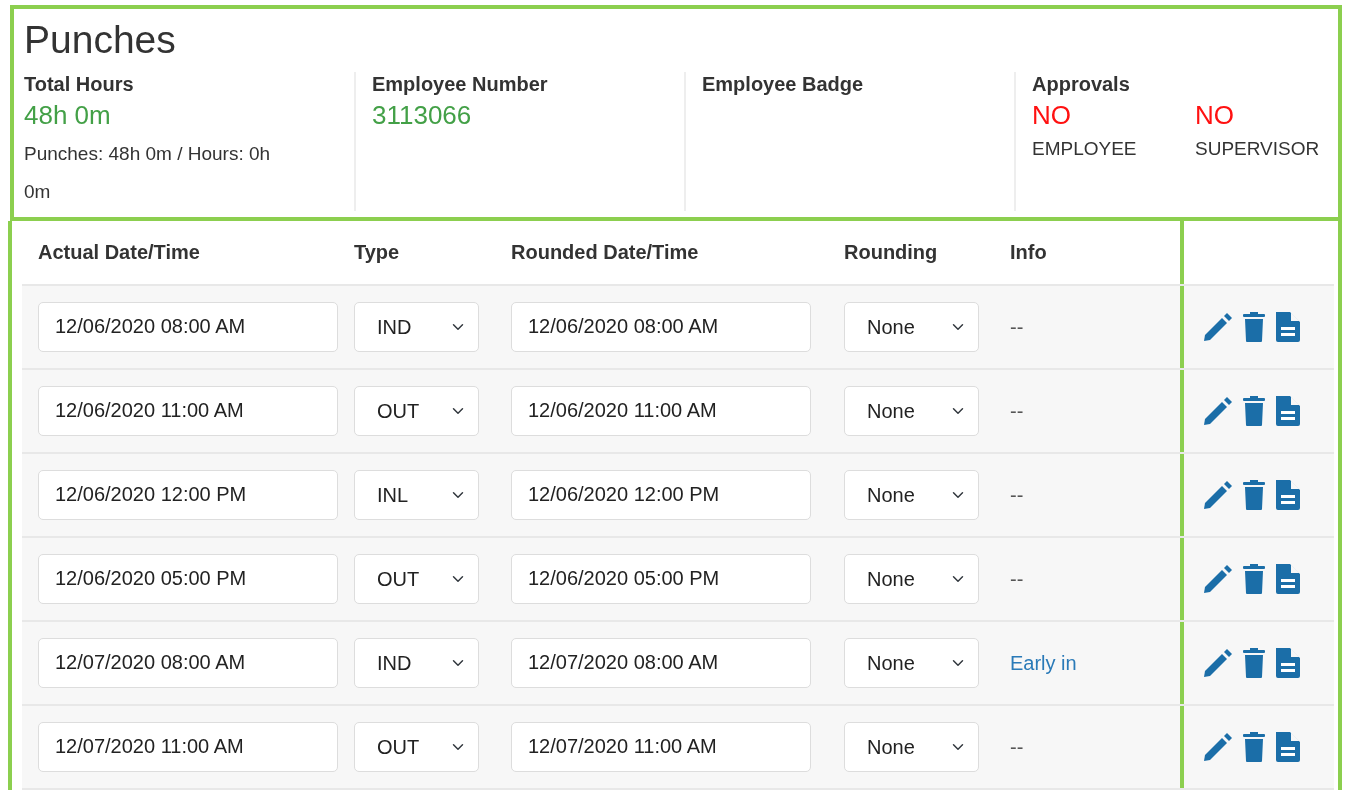  I want to click on info-link: Early in, so click(1043, 662).